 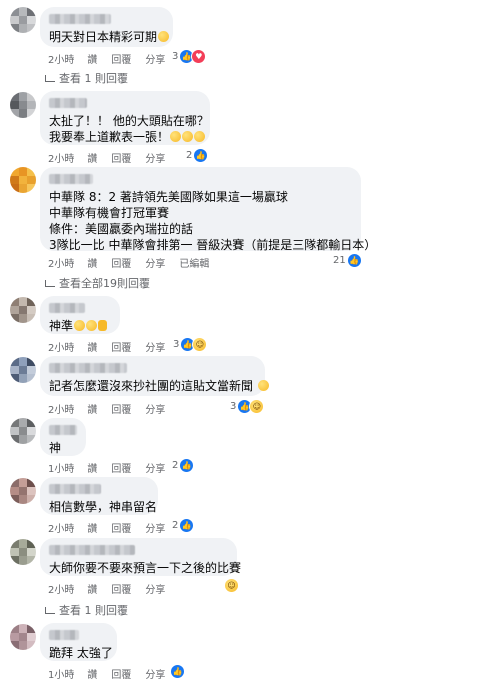 What do you see at coordinates (109, 137) in the screenshot?
I see `comment-text: 我要奉上道歉表一張！` at bounding box center [109, 137].